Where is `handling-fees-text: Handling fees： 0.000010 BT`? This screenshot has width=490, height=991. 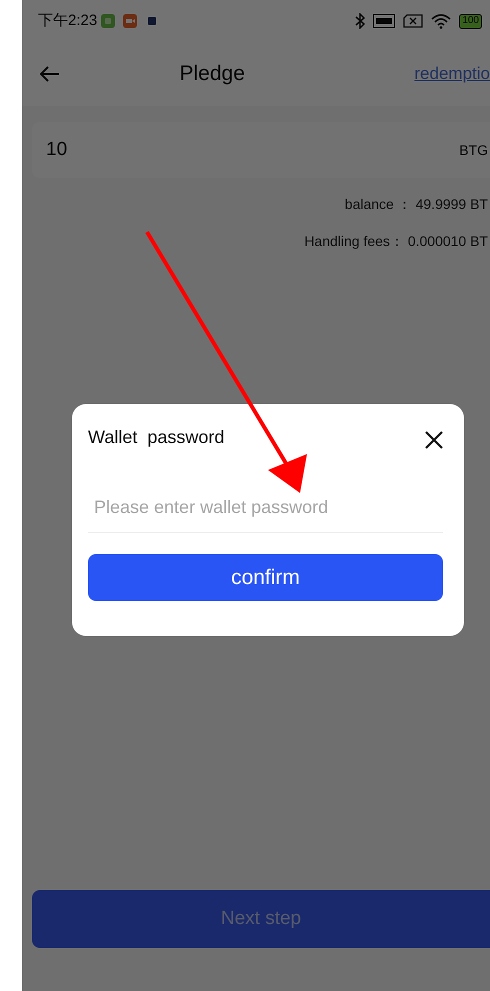 handling-fees-text: Handling fees： 0.000010 BT is located at coordinates (396, 241).